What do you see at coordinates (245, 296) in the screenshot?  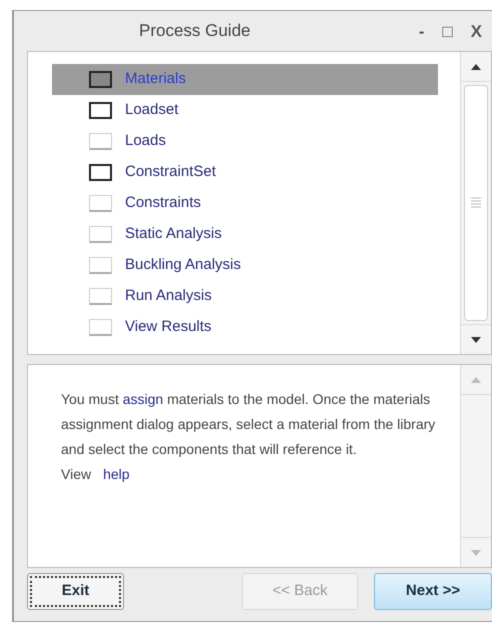 I see `step-item: Run Analysis` at bounding box center [245, 296].